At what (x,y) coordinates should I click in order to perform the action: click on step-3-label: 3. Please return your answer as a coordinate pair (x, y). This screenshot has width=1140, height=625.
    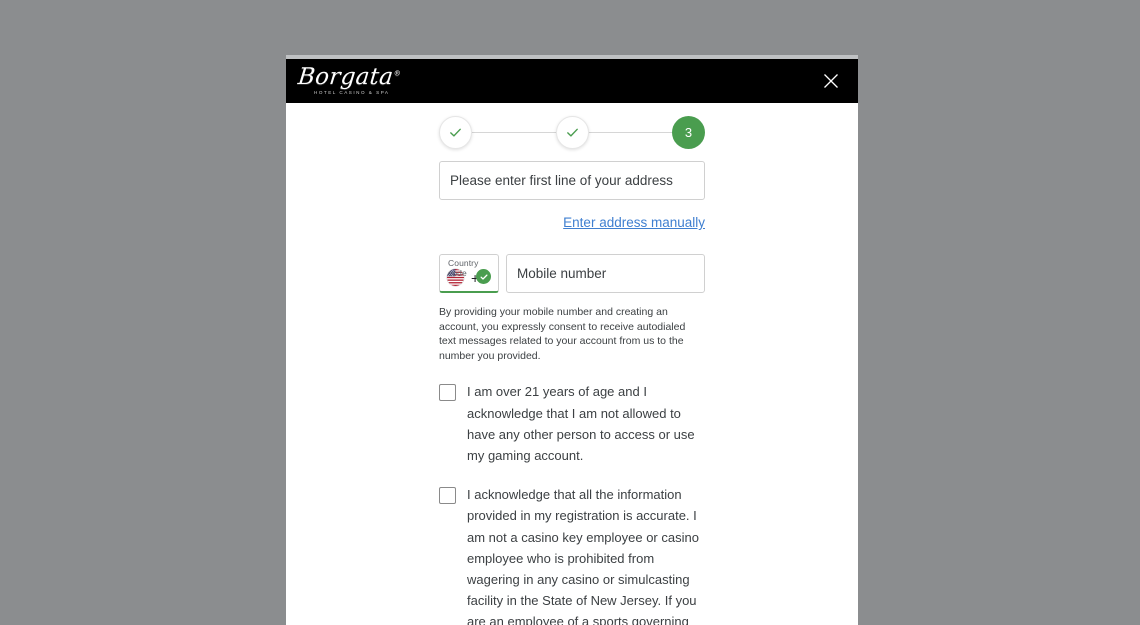
    Looking at the image, I should click on (688, 132).